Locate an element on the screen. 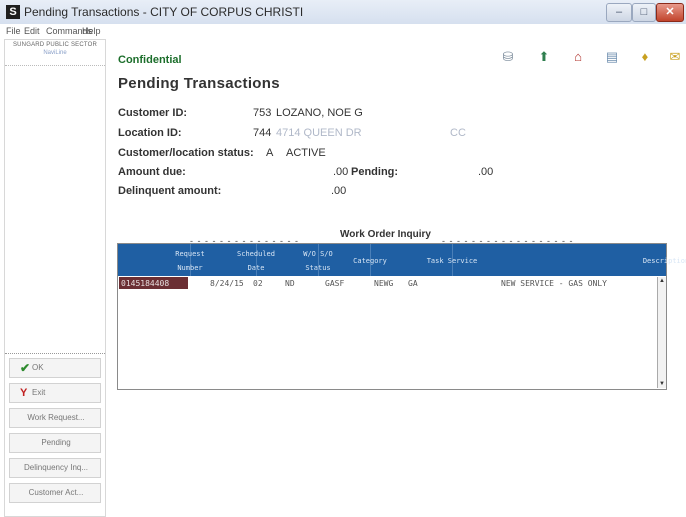 The height and width of the screenshot is (517, 686). lightbulb-icon: ♦ is located at coordinates (645, 57).